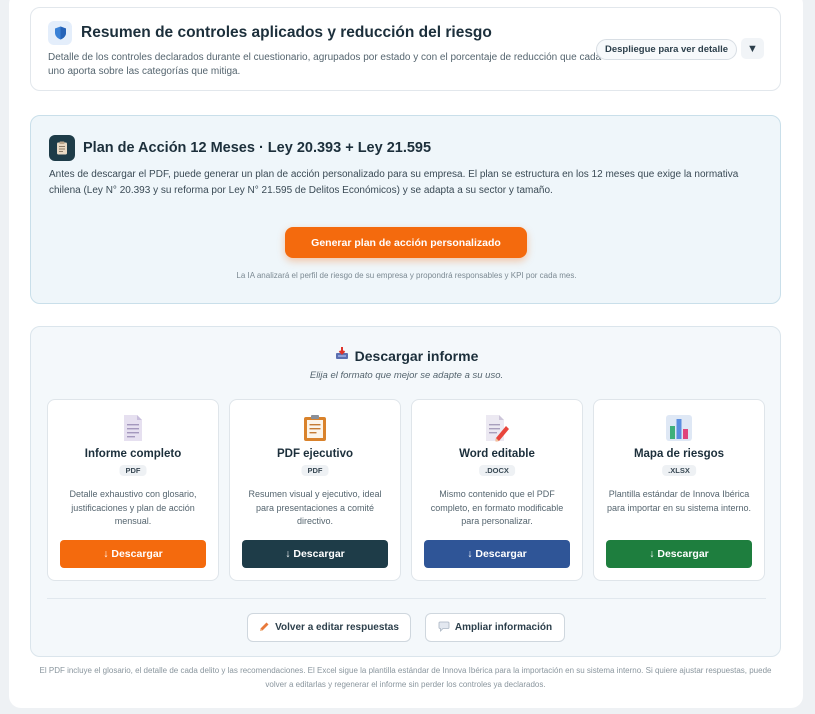 Image resolution: width=815 pixels, height=714 pixels. What do you see at coordinates (337, 627) in the screenshot?
I see `edit-answers-label: Volver a editar respuestas` at bounding box center [337, 627].